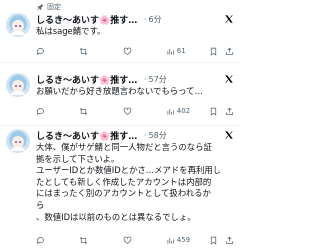 The width and height of the screenshot is (320, 250). Describe the element at coordinates (116, 216) in the screenshot. I see `post-text-line: 、数値IDは以前のものとは異なるでしょ。` at that location.